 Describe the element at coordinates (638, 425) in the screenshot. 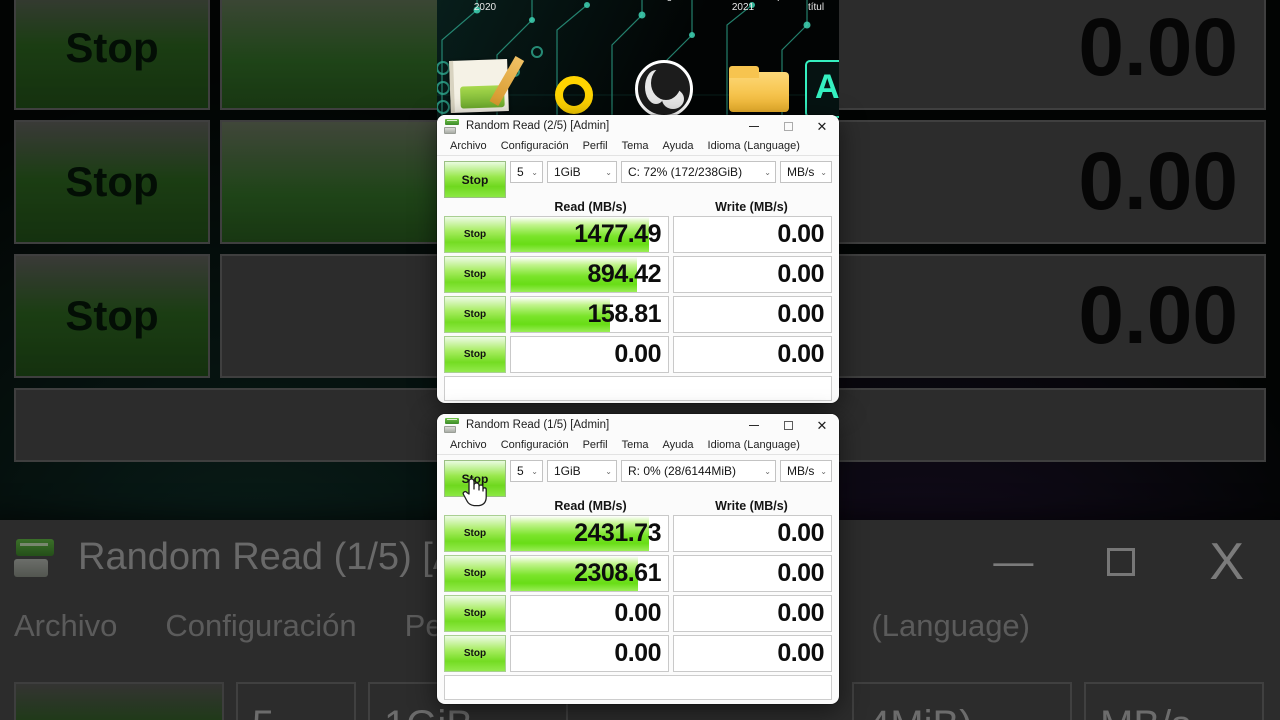

I see `titlebar: Random Read (1/5) [Admin] ✕` at that location.